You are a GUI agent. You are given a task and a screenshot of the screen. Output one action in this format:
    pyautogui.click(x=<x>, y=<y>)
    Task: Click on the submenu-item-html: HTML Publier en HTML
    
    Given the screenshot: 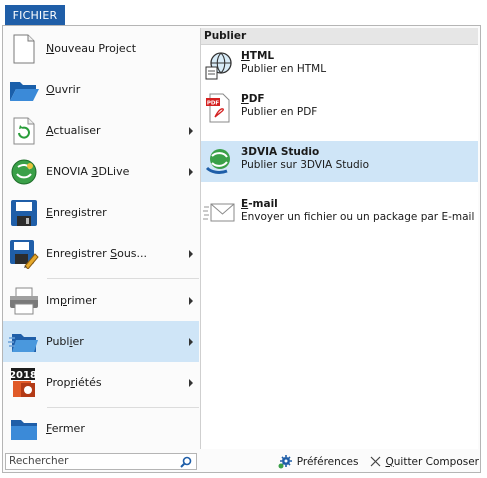 What is the action you would take?
    pyautogui.click(x=339, y=66)
    